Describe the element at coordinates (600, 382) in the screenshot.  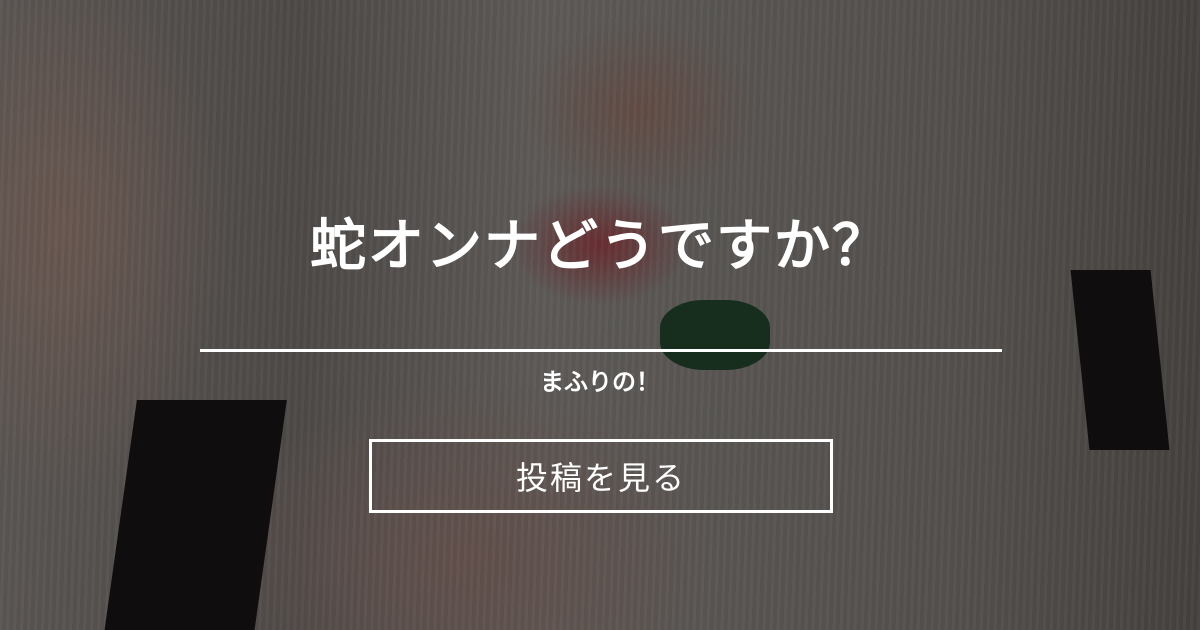
I see `author-name: まふりの！` at that location.